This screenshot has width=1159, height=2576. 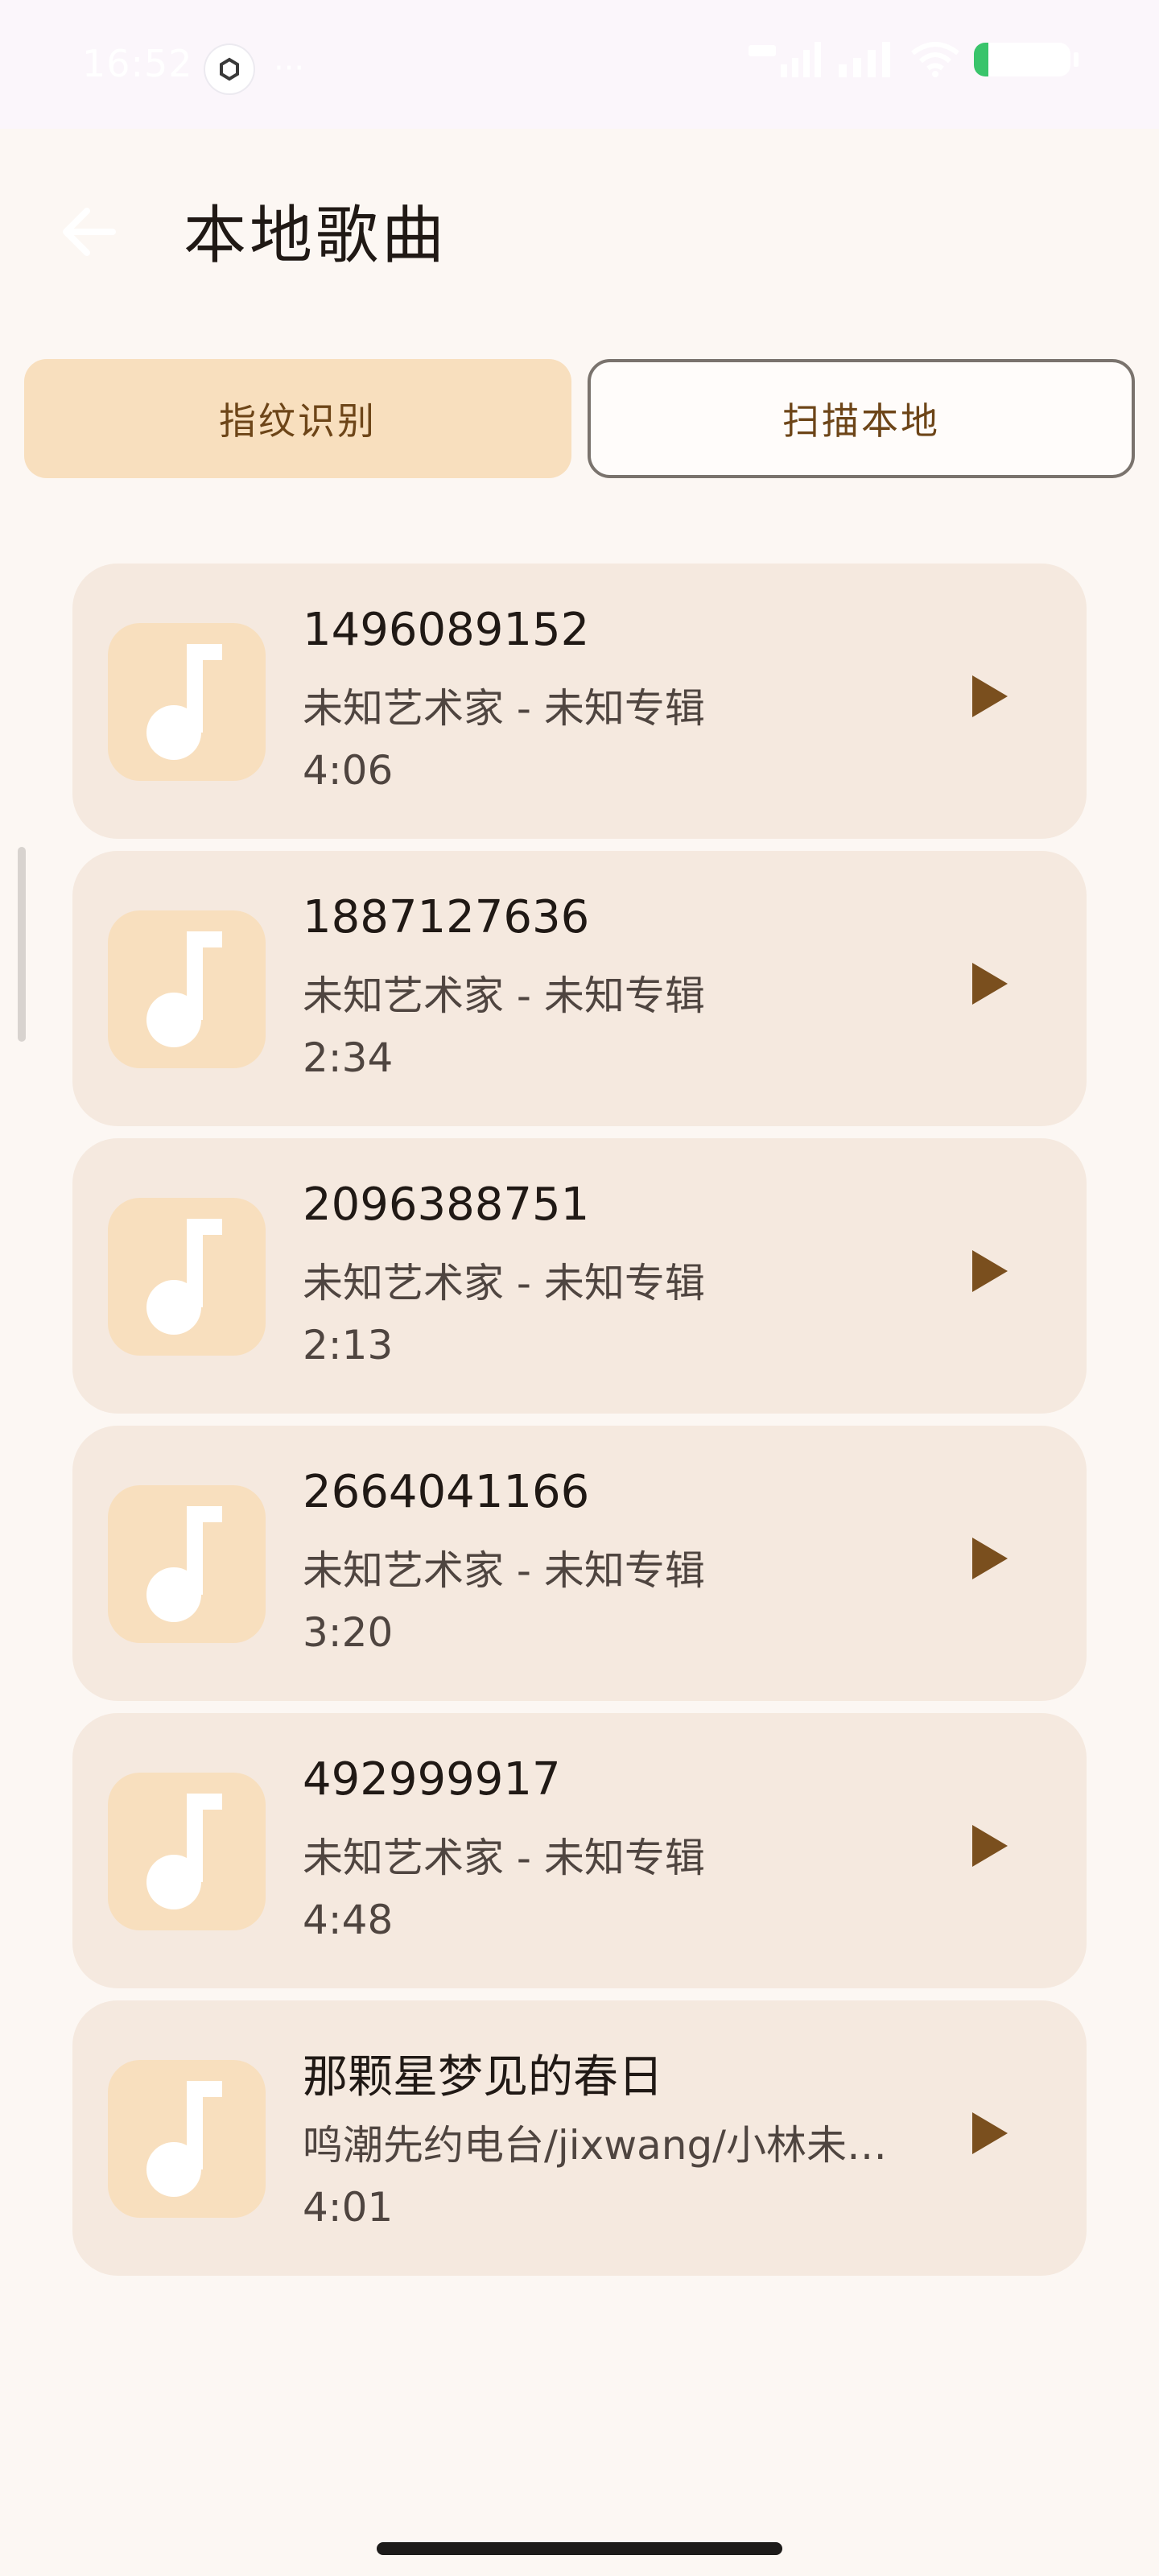 What do you see at coordinates (579, 419) in the screenshot?
I see `tab-row: 指纹识别 扫描本地` at bounding box center [579, 419].